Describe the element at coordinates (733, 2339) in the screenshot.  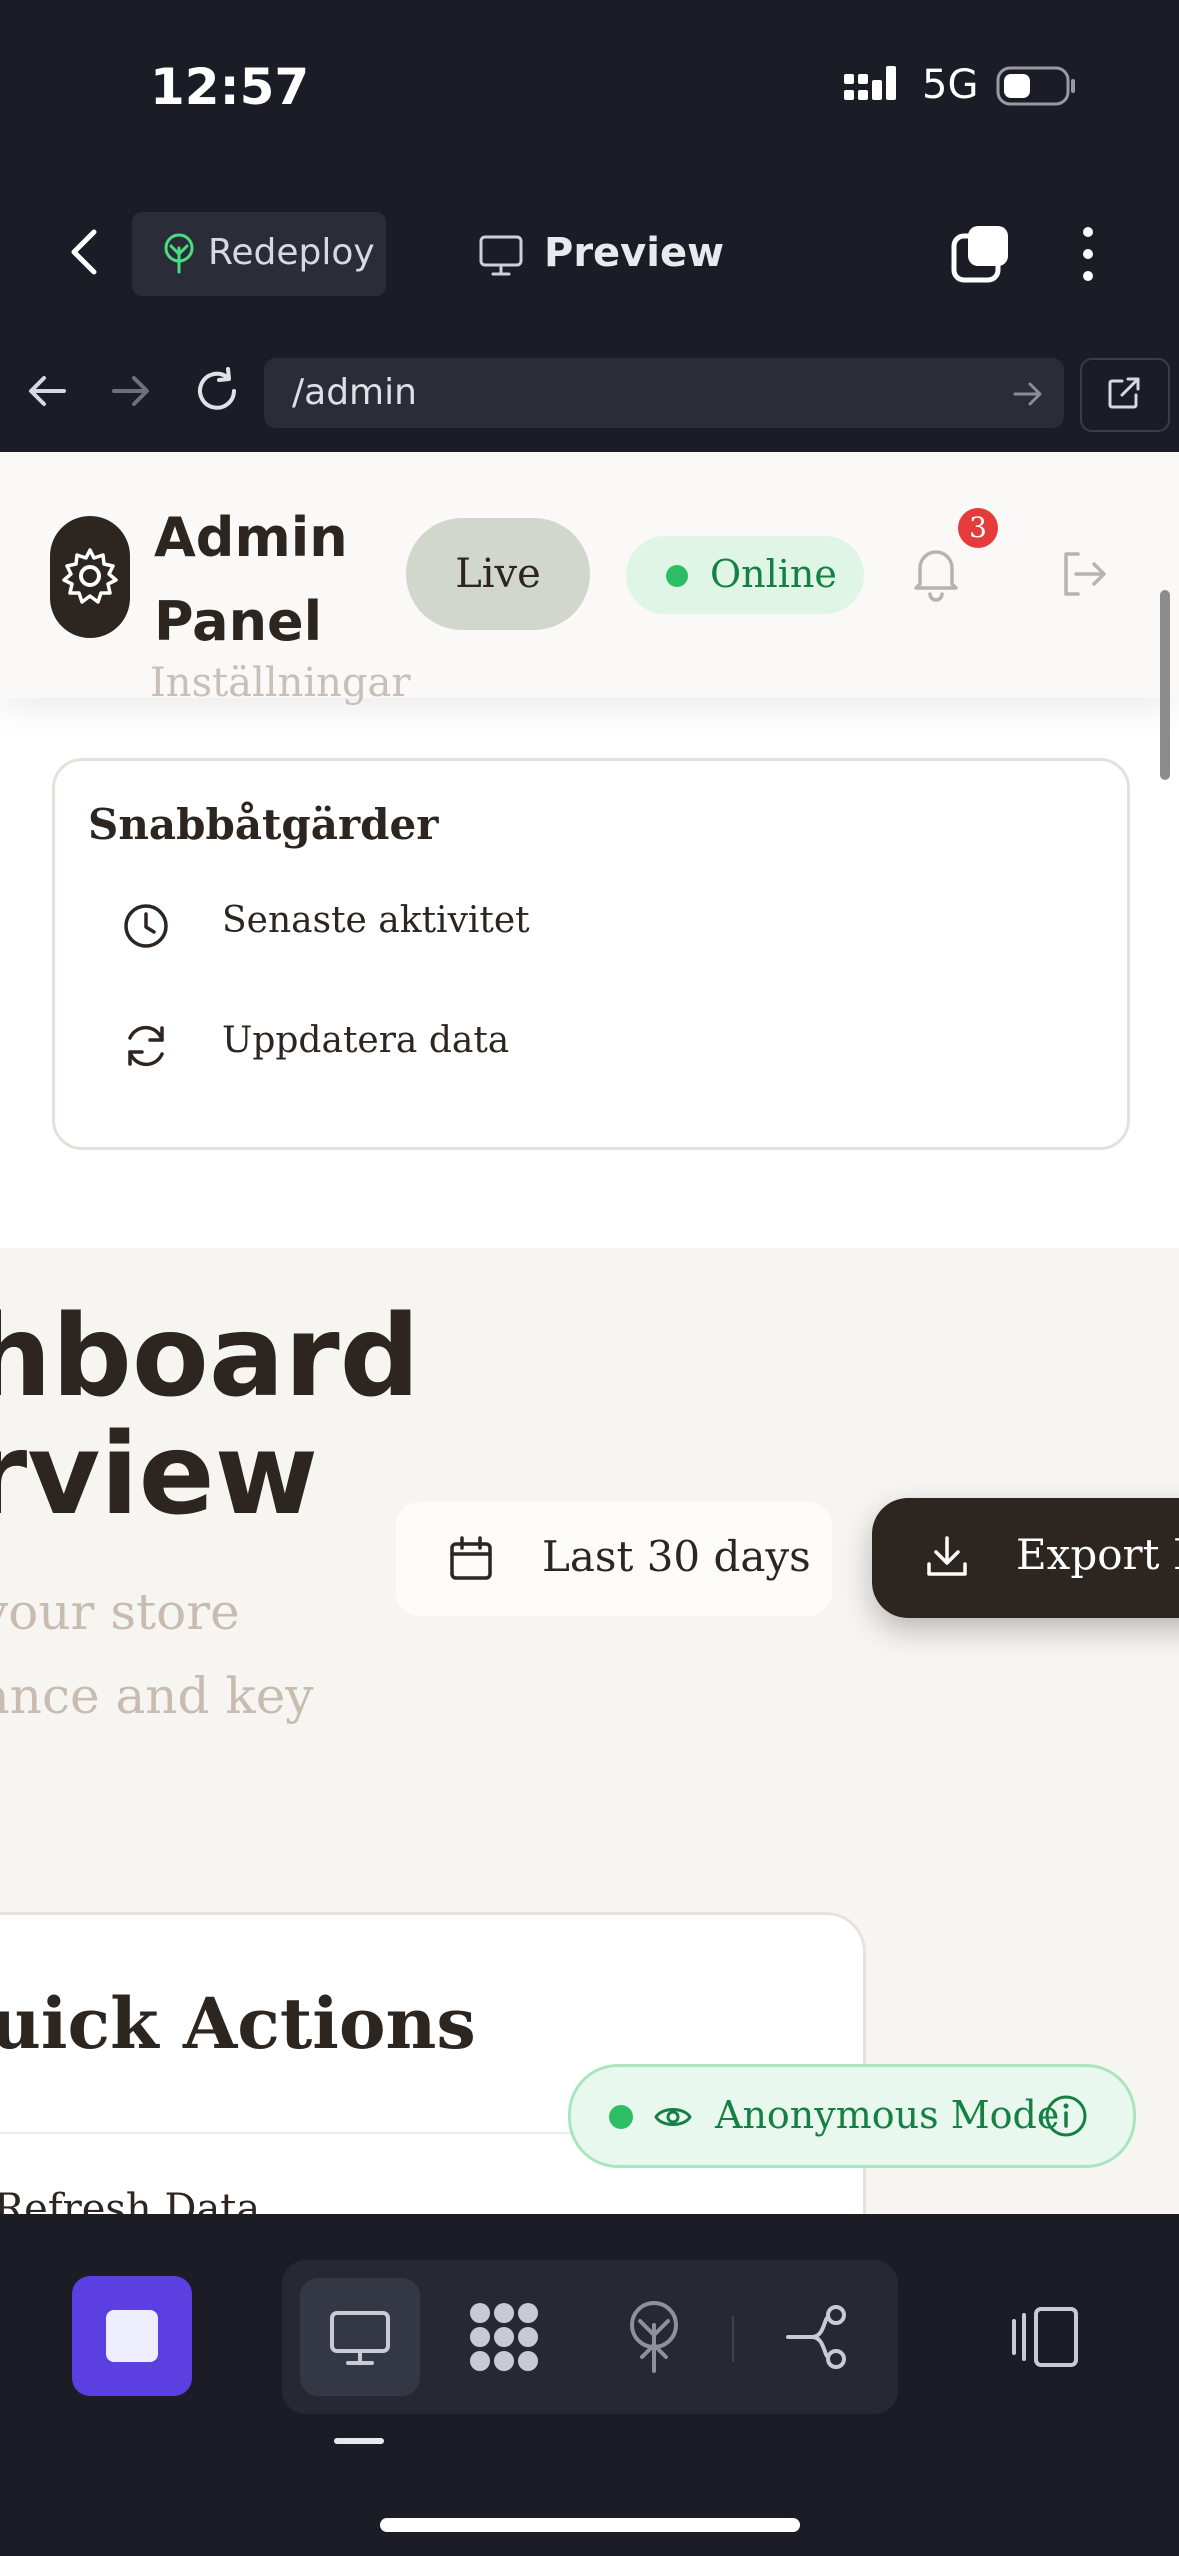
I see `toolbar-divider` at that location.